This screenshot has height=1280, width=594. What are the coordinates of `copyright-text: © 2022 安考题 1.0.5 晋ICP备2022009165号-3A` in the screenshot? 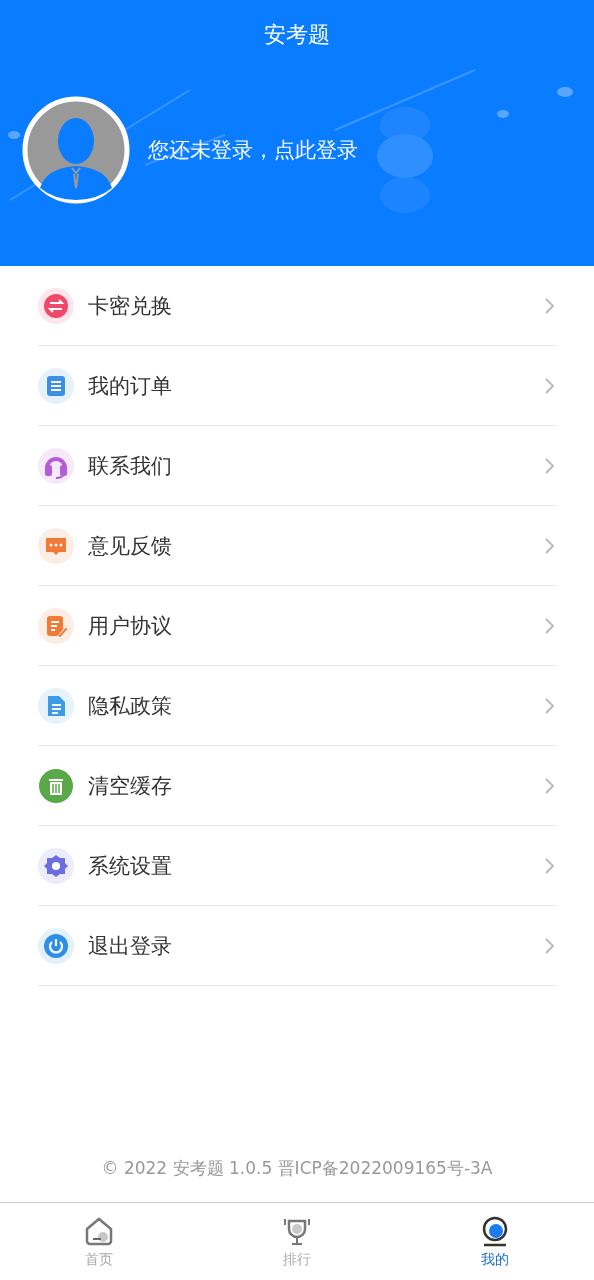 It's located at (297, 1168).